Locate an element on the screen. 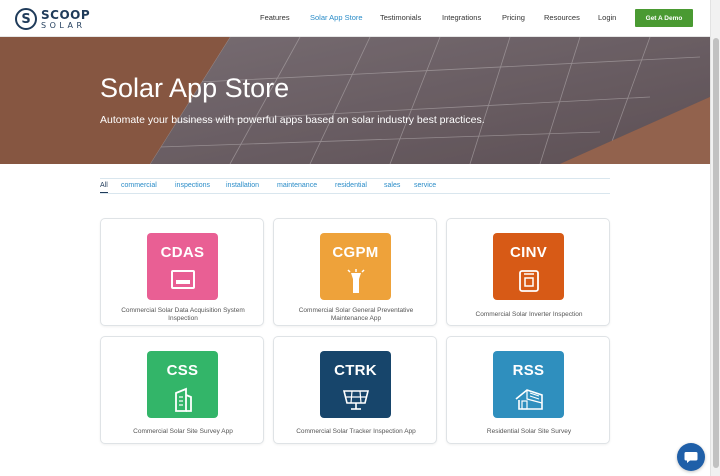 The image size is (720, 476). page-scrollbar is located at coordinates (715, 238).